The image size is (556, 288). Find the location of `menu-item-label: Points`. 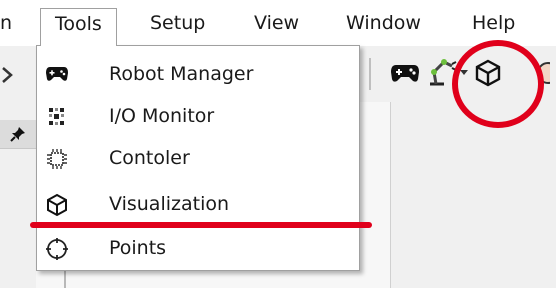

menu-item-label: Points is located at coordinates (138, 248).